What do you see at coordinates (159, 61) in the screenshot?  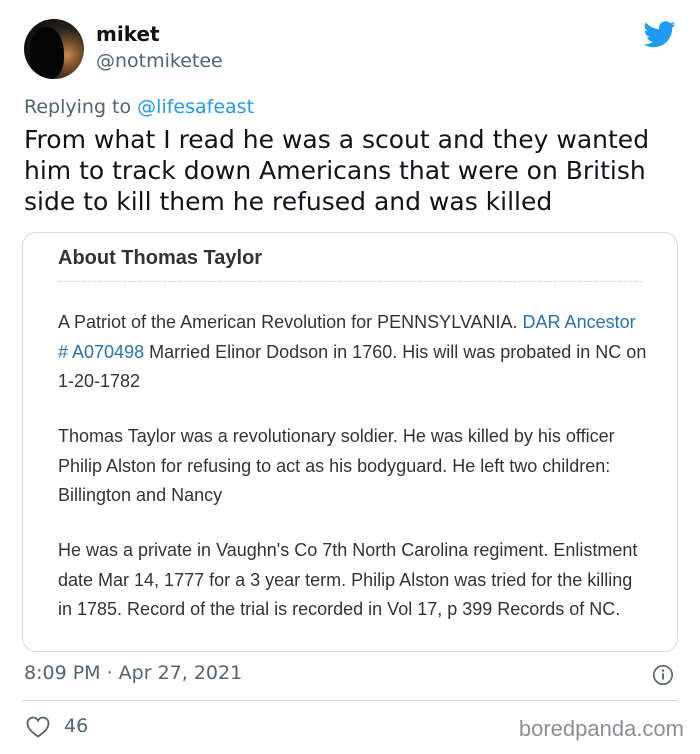 I see `user-handle: @notmiketee` at bounding box center [159, 61].